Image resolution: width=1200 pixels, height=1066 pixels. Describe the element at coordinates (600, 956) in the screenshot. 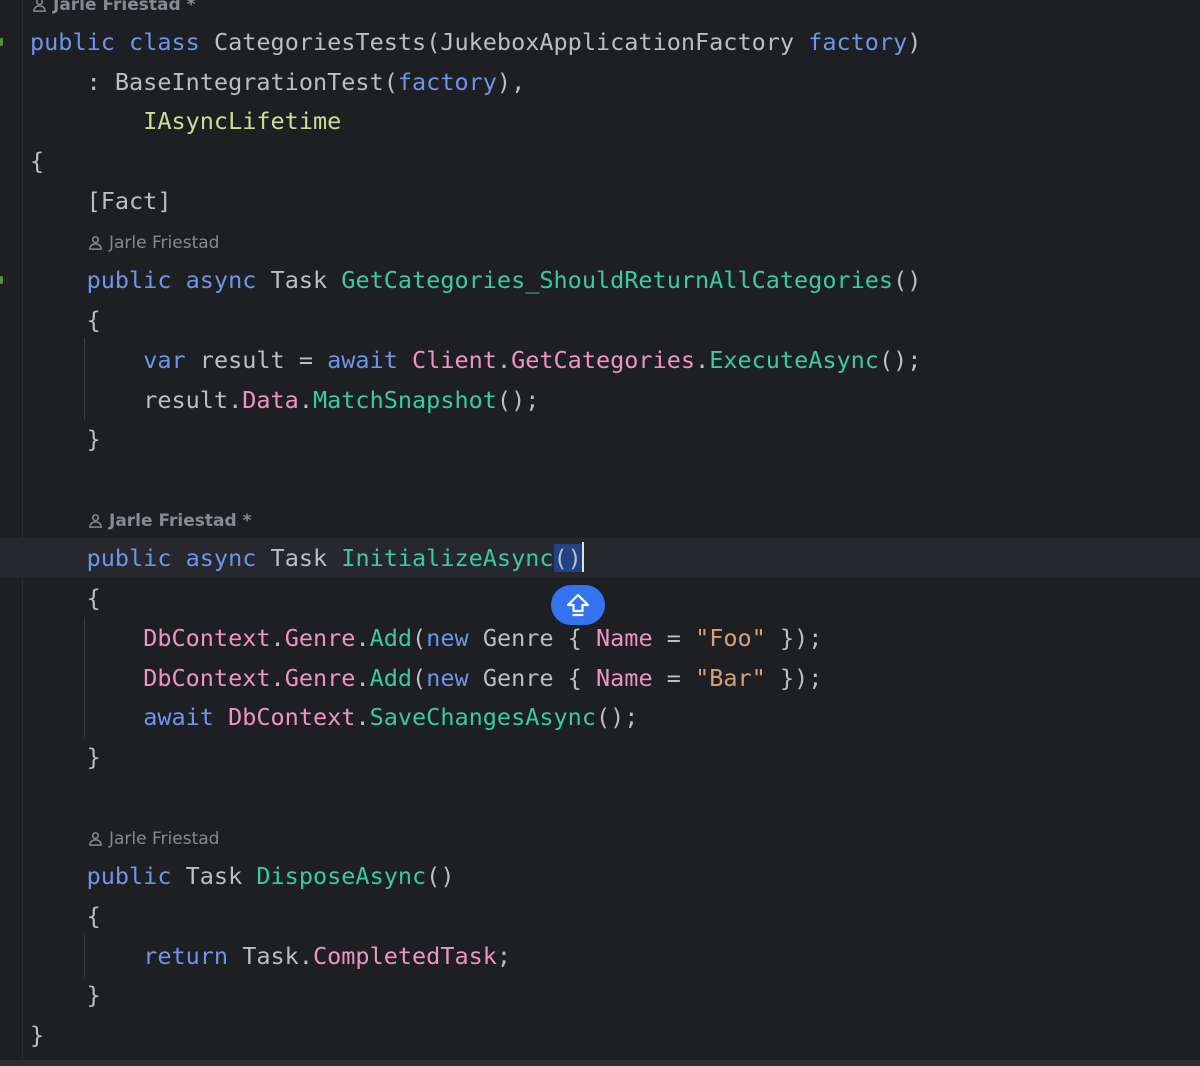

I see `code-line: return Task.CompletedTask;` at that location.